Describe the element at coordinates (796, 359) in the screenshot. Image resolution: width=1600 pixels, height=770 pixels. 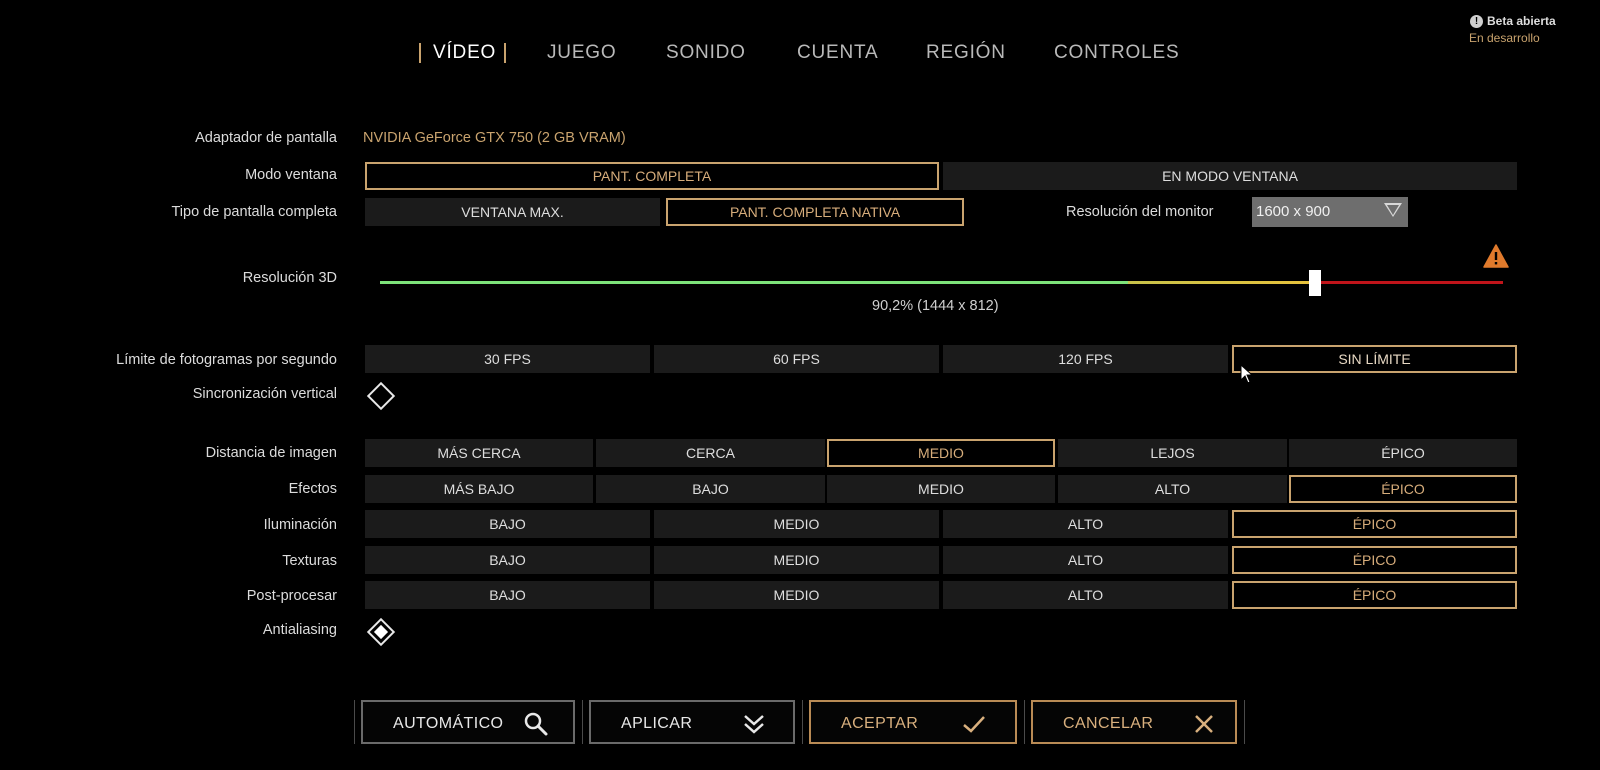
I see `fps-60: 60 FPS` at that location.